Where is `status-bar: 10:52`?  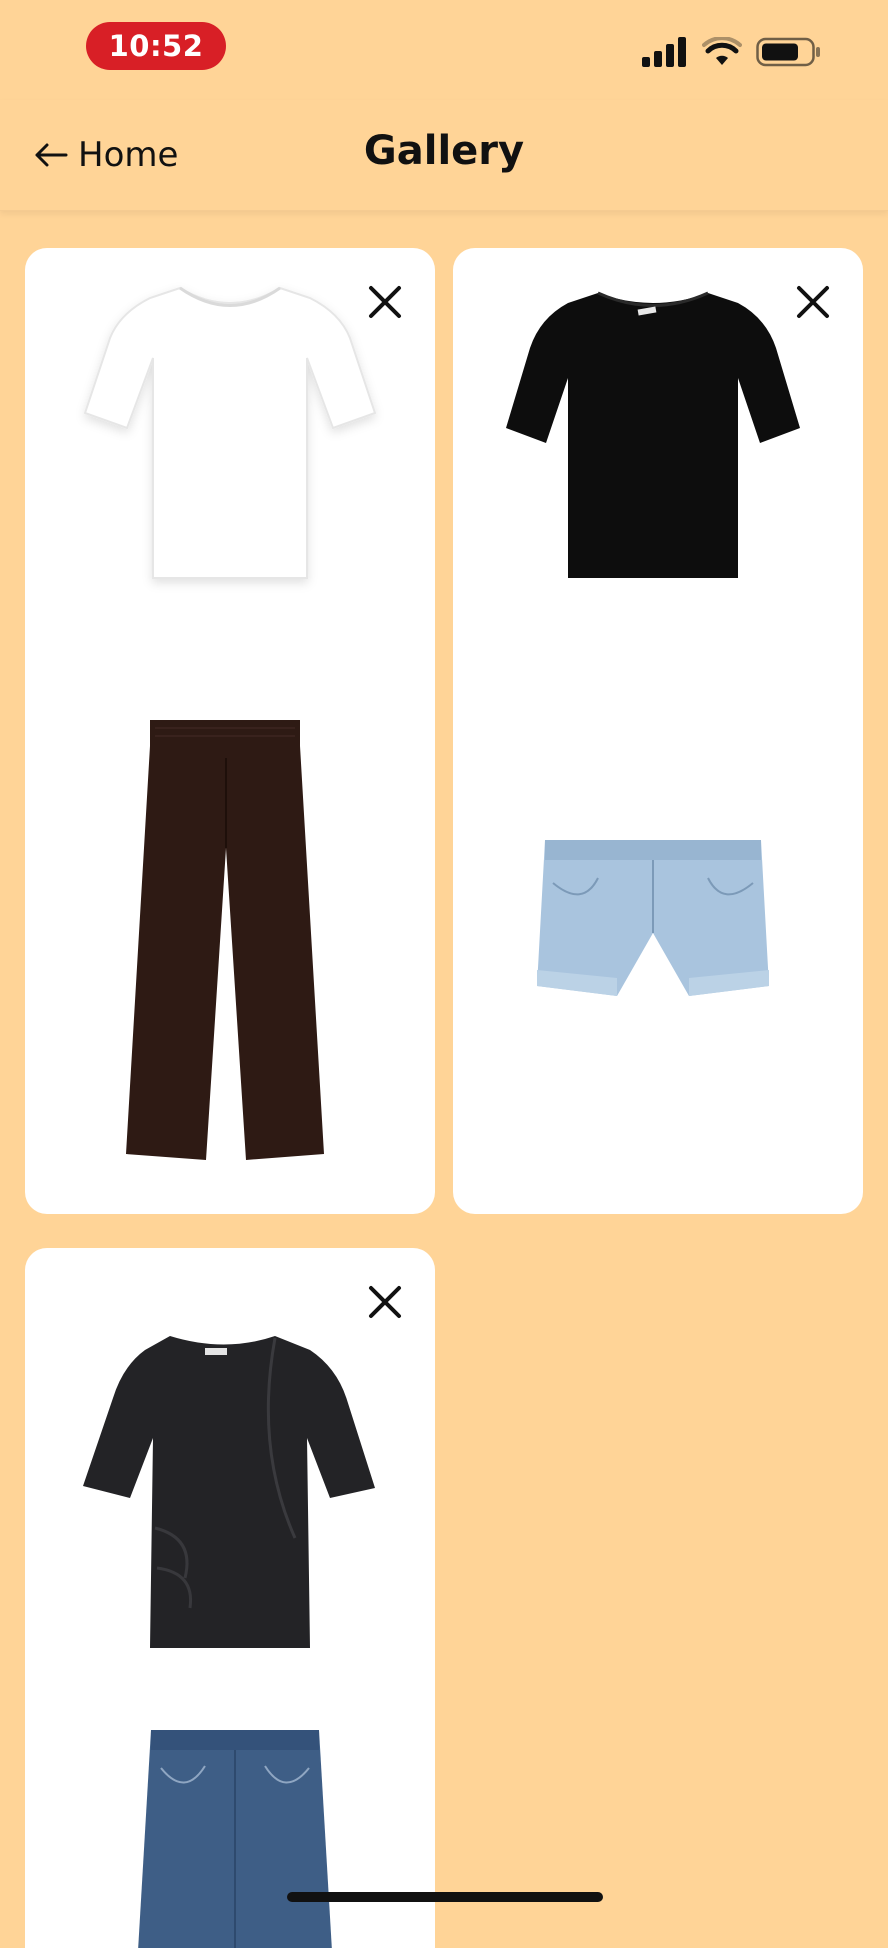 status-bar: 10:52 is located at coordinates (444, 50).